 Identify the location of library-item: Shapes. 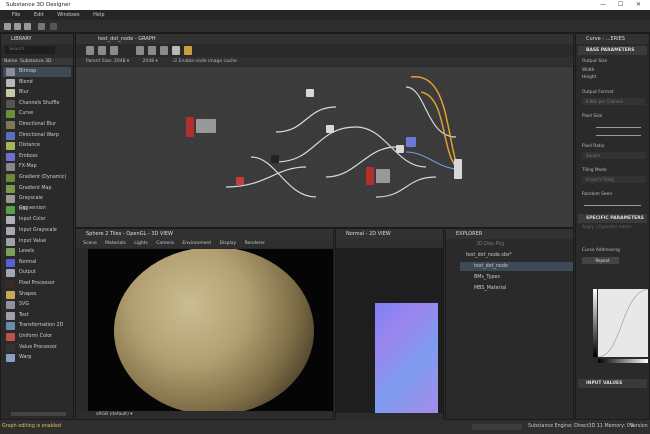
(37, 295).